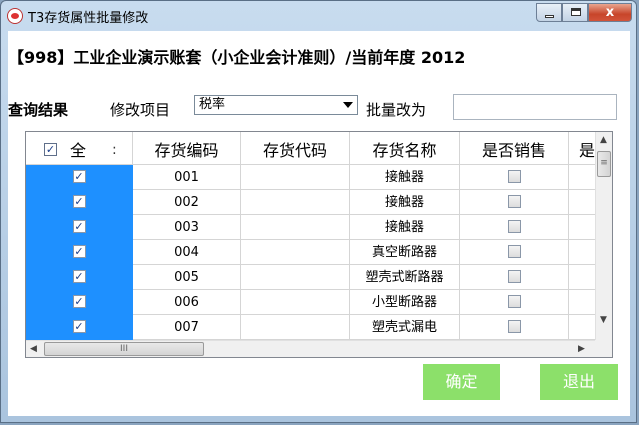 Image resolution: width=639 pixels, height=425 pixels. What do you see at coordinates (318, 16) in the screenshot?
I see `title-bar: T3存货属性批量修改 x` at bounding box center [318, 16].